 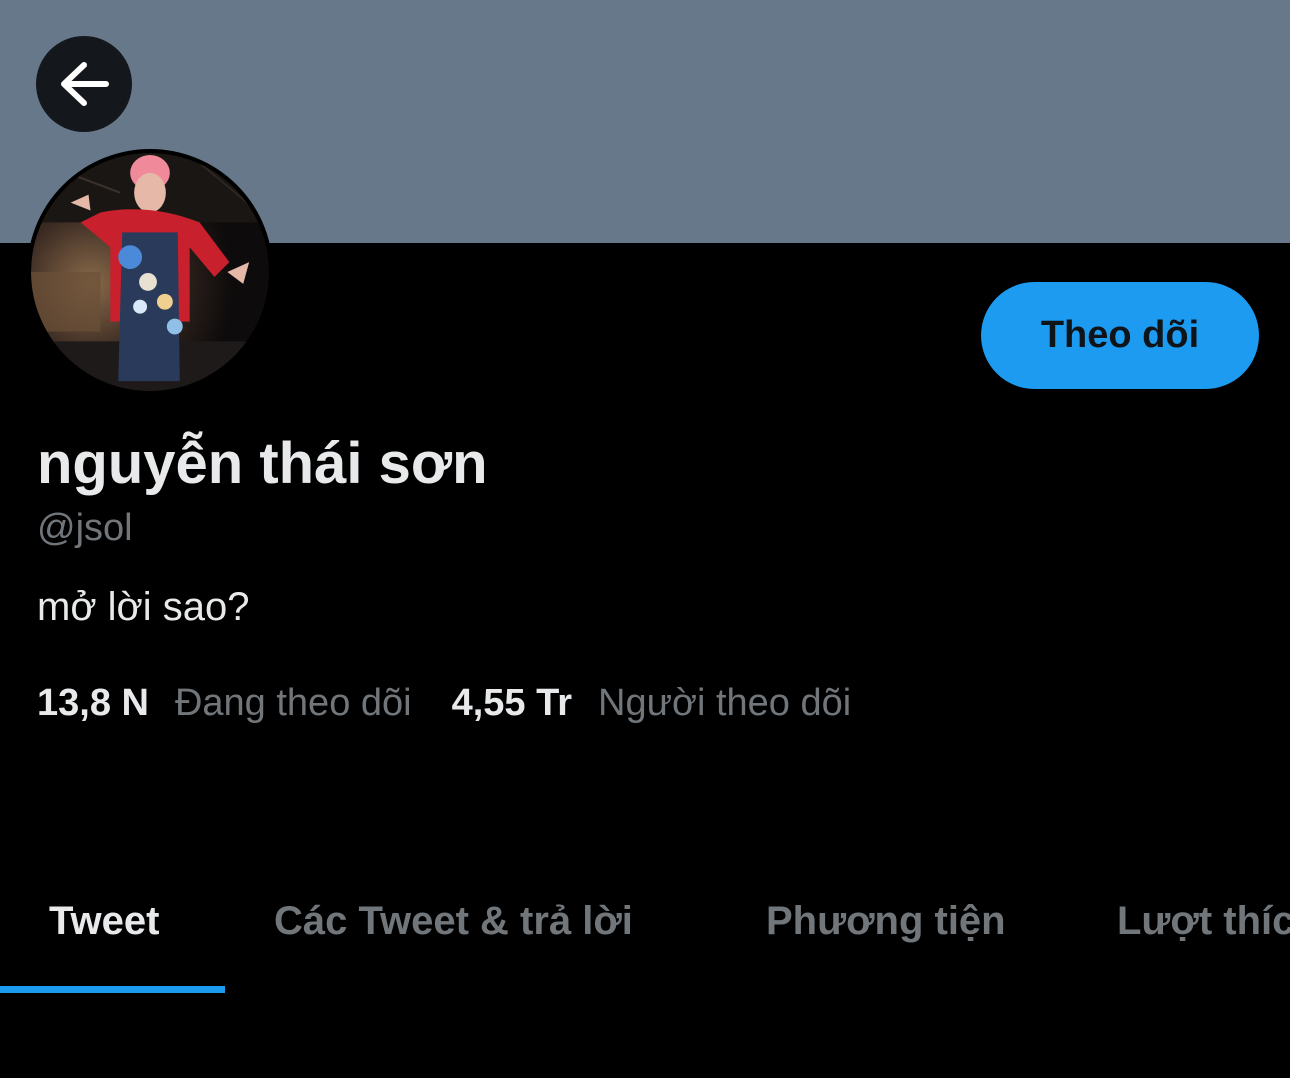 I want to click on follow-button: Theo dõi, so click(x=1120, y=335).